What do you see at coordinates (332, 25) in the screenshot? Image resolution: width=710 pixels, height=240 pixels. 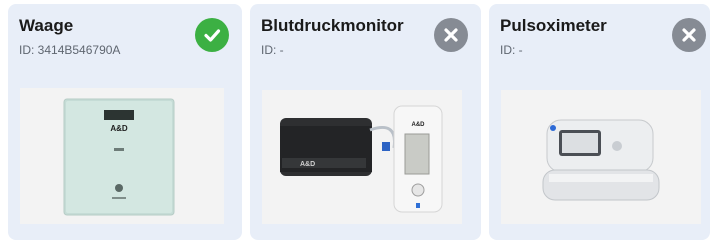 I see `device-name: Blutdruckmonitor` at bounding box center [332, 25].